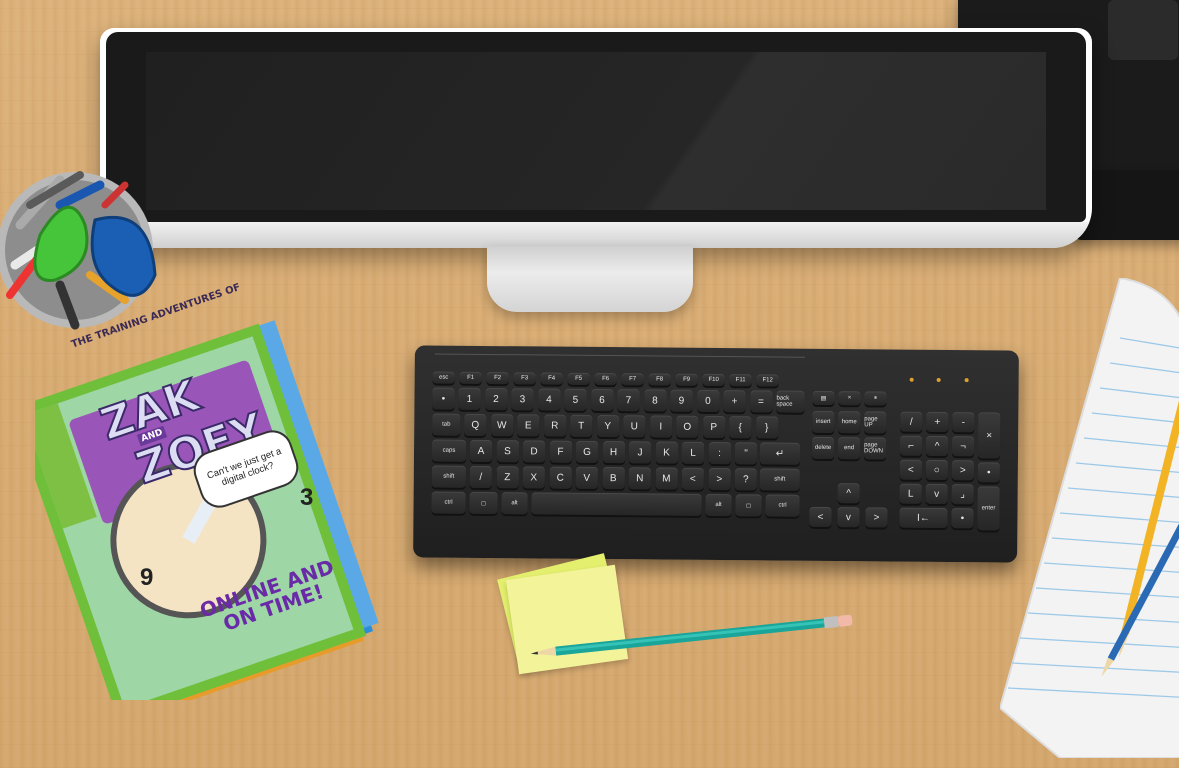 The width and height of the screenshot is (1179, 768). Describe the element at coordinates (507, 451) in the screenshot. I see `key-s: S` at that location.